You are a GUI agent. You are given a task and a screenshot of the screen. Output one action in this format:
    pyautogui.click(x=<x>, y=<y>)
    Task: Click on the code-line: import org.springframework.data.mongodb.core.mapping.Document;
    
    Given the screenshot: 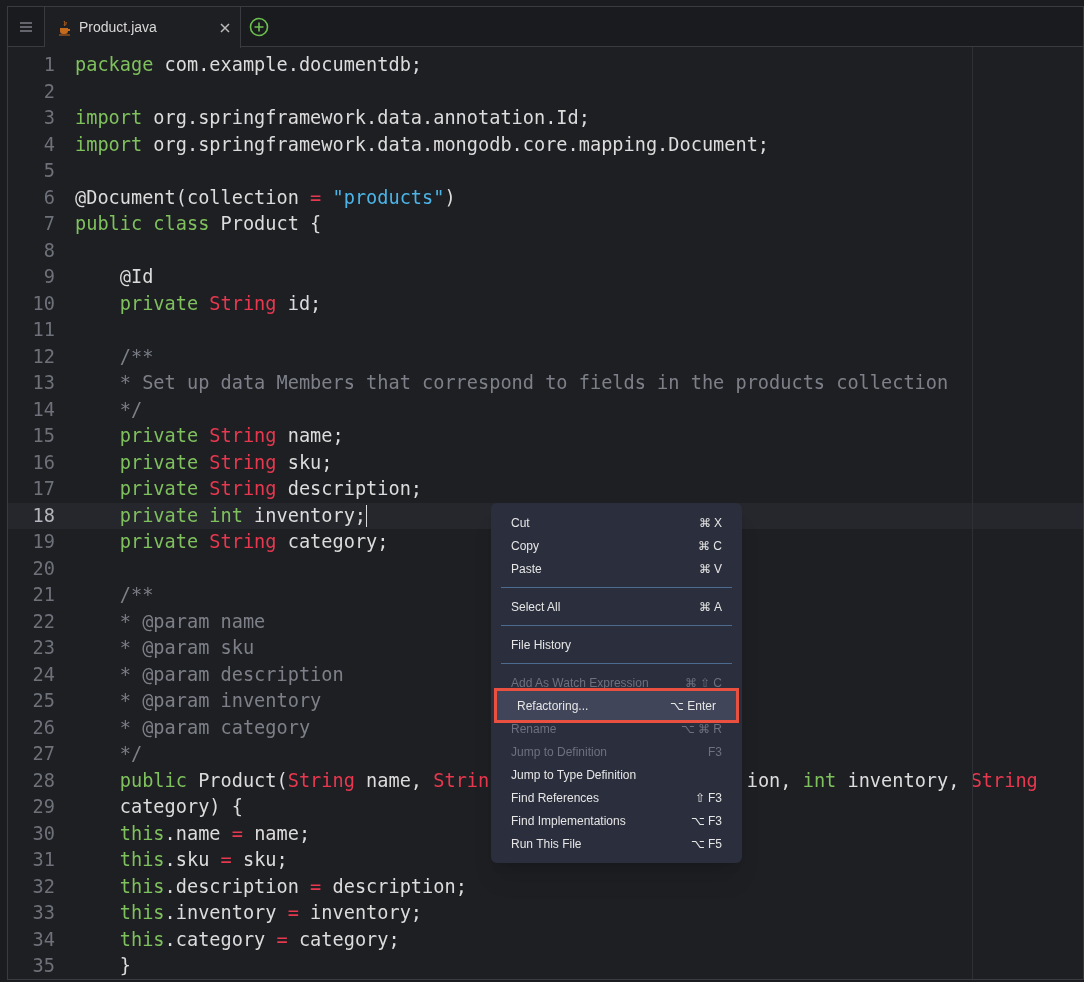 What is the action you would take?
    pyautogui.click(x=422, y=144)
    